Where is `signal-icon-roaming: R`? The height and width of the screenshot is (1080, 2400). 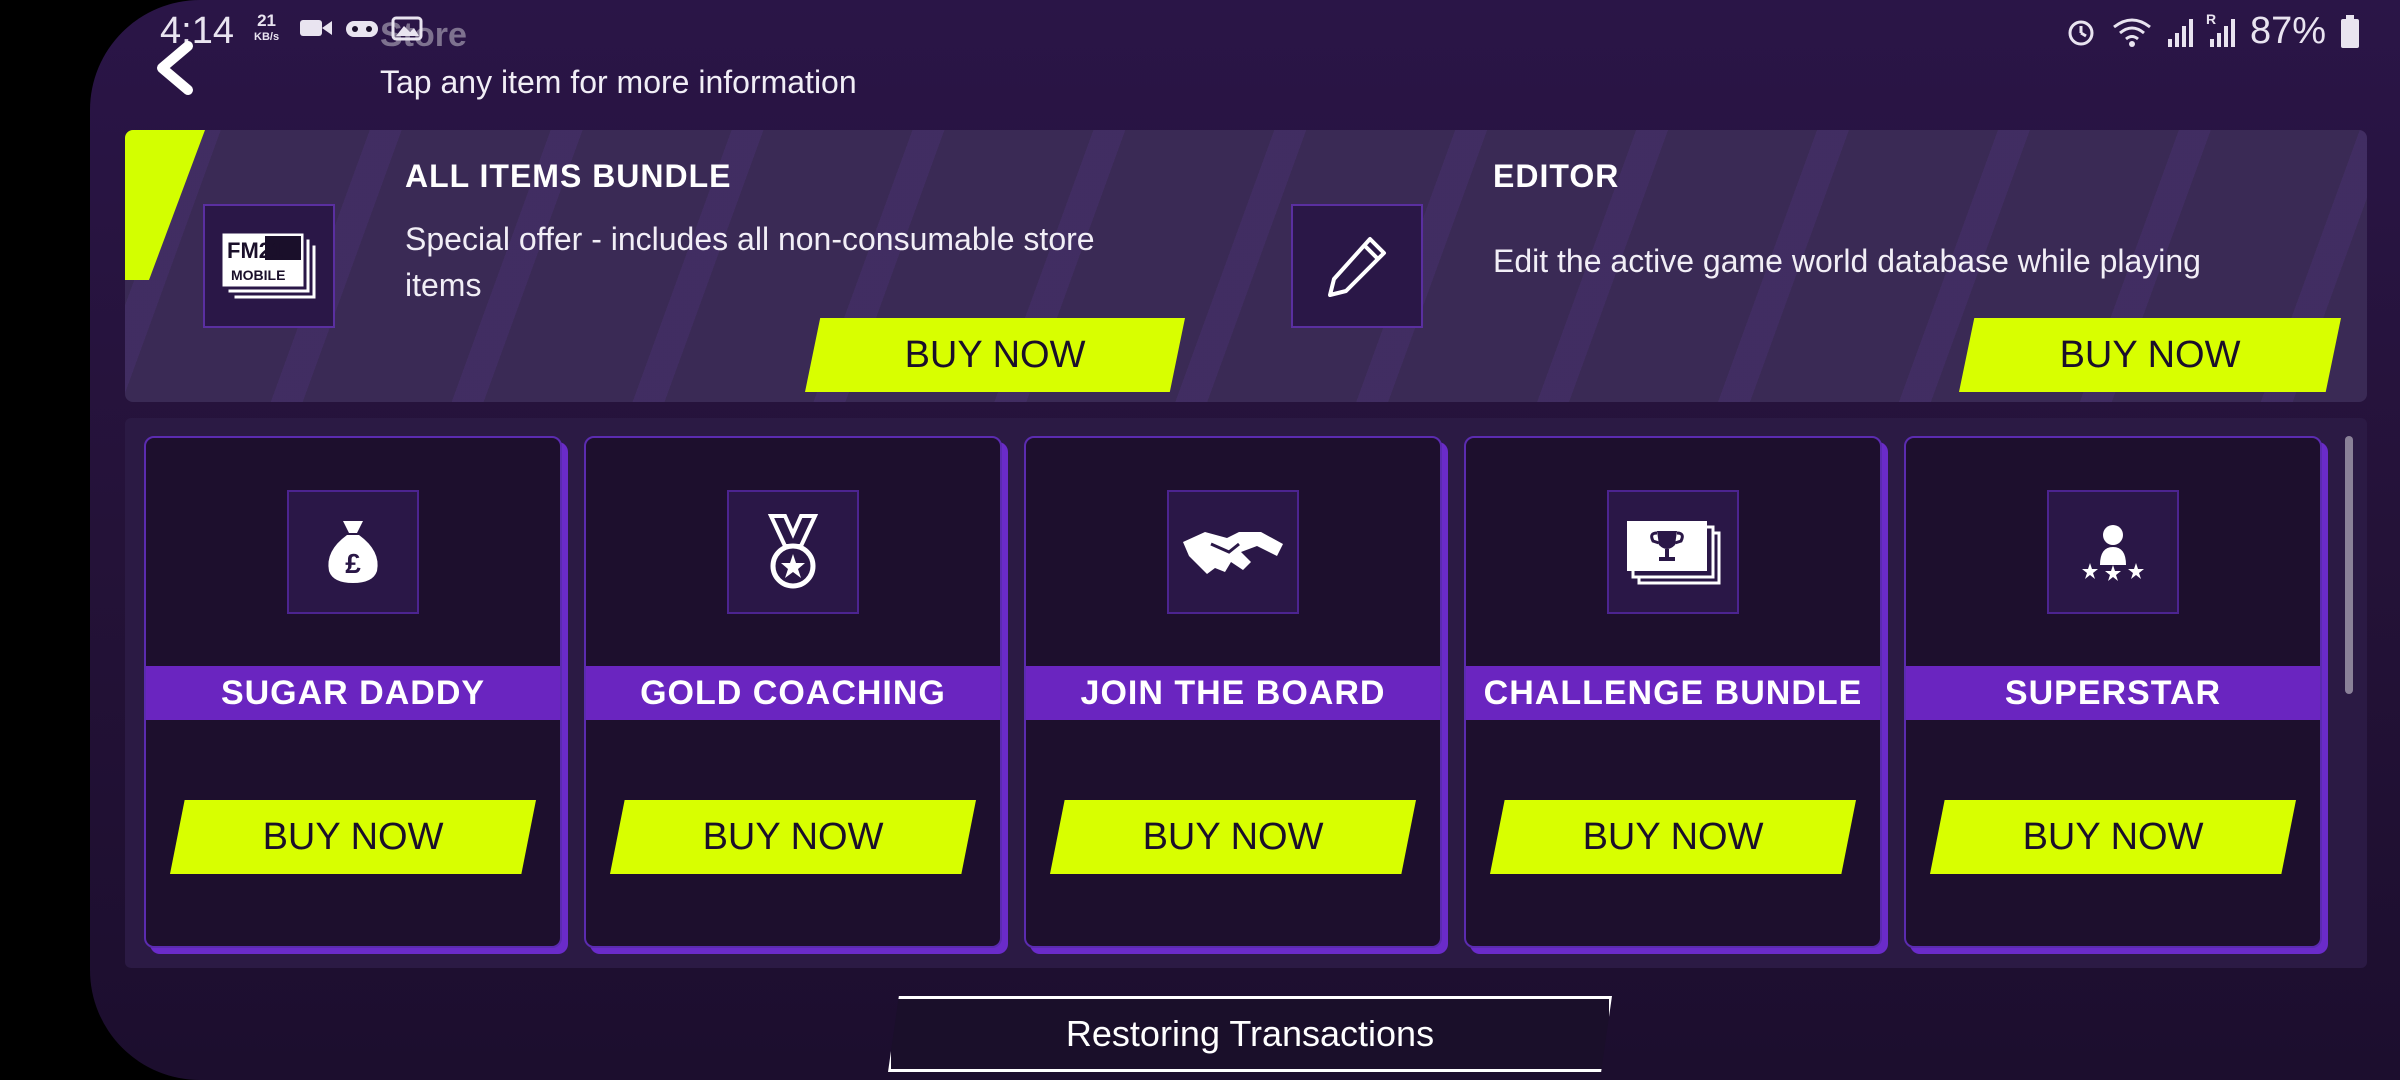 signal-icon-roaming: R is located at coordinates (2221, 29).